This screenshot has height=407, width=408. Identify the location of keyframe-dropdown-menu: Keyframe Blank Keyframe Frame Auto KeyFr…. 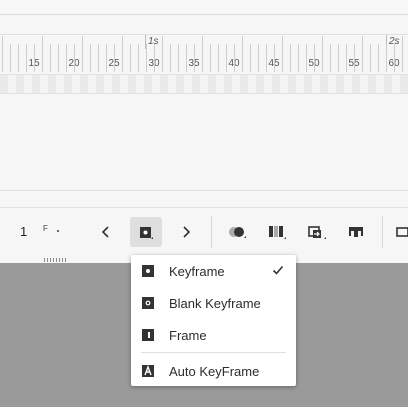
(213, 320).